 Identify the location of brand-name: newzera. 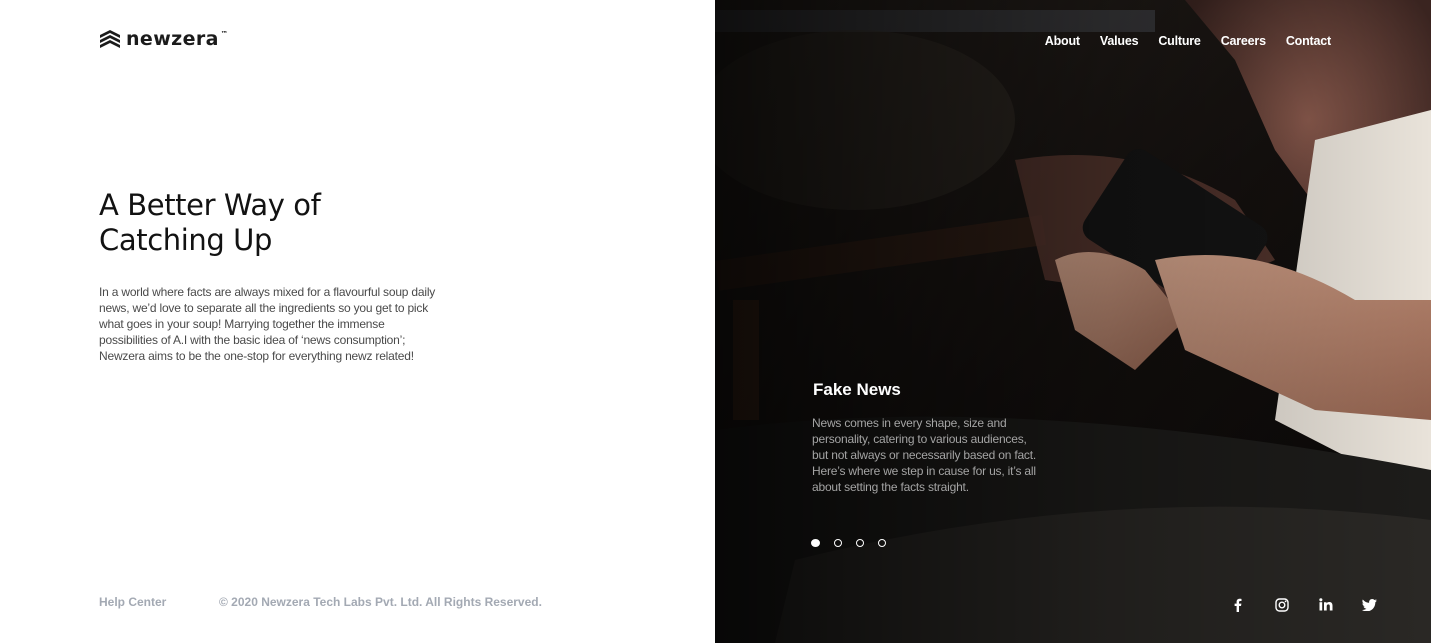
(172, 38).